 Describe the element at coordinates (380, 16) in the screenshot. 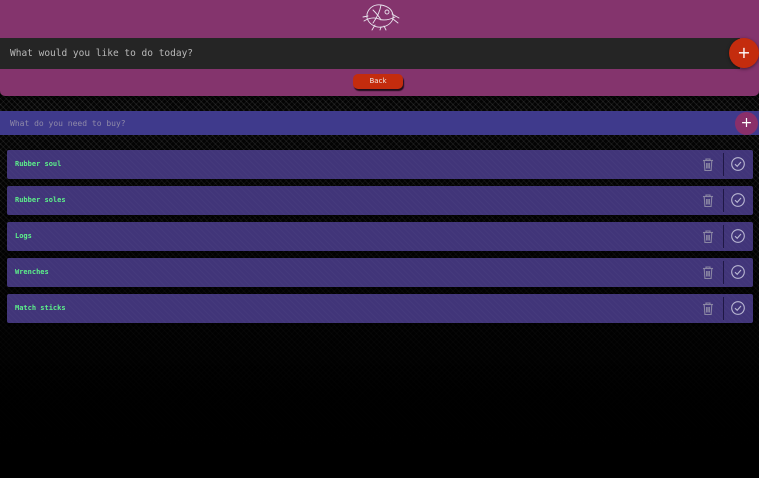

I see `drawn-logo-icon` at that location.